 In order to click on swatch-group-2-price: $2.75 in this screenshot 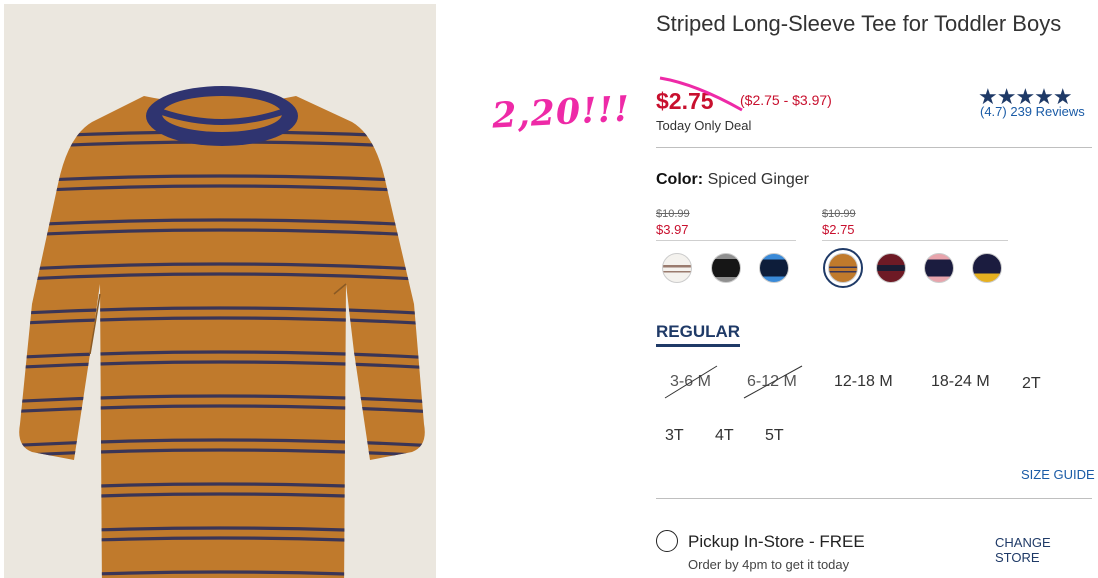, I will do `click(838, 229)`.